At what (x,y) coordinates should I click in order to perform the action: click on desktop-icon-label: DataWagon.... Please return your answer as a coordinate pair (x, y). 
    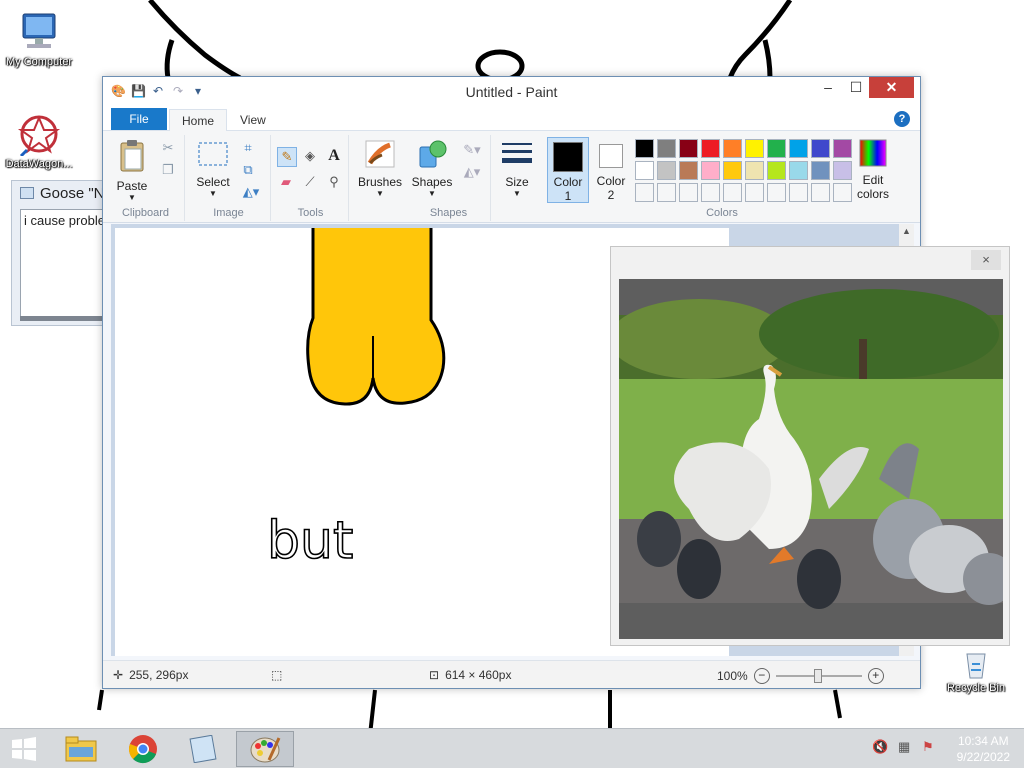
    Looking at the image, I should click on (39, 164).